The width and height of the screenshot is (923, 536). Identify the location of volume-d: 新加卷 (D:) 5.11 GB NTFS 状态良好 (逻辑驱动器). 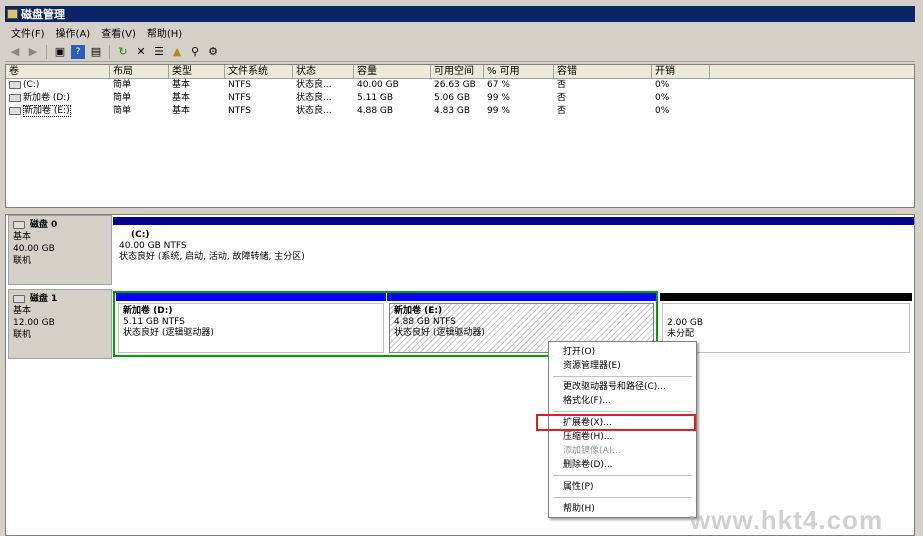
(251, 324).